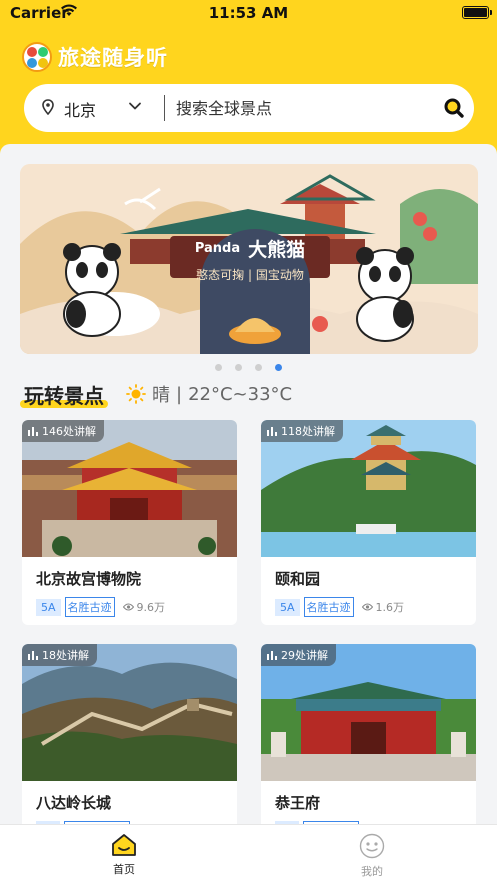 This screenshot has width=497, height=883. Describe the element at coordinates (217, 248) in the screenshot. I see `banner-brand: Panda` at that location.